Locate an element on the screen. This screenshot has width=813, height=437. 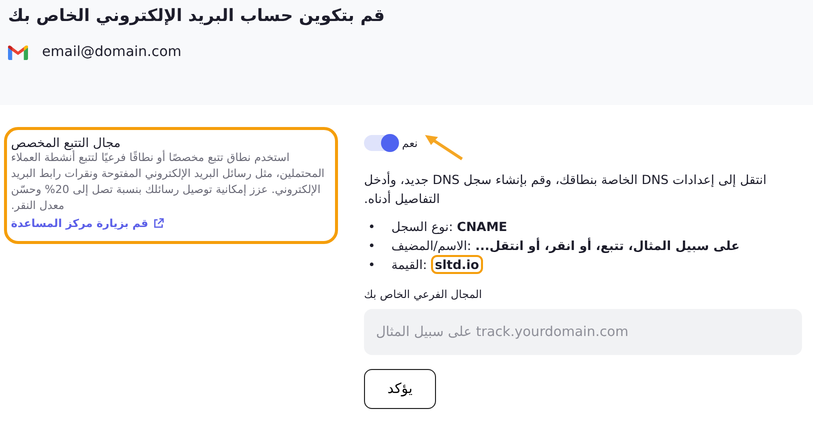
dns-instructions: انتقل إلى إعدادات DNS الخاصة بنطاقك، وقم بإنشاء سجل DNS جديد، وأدخل التفاصيل أدناه. is located at coordinates (566, 189).